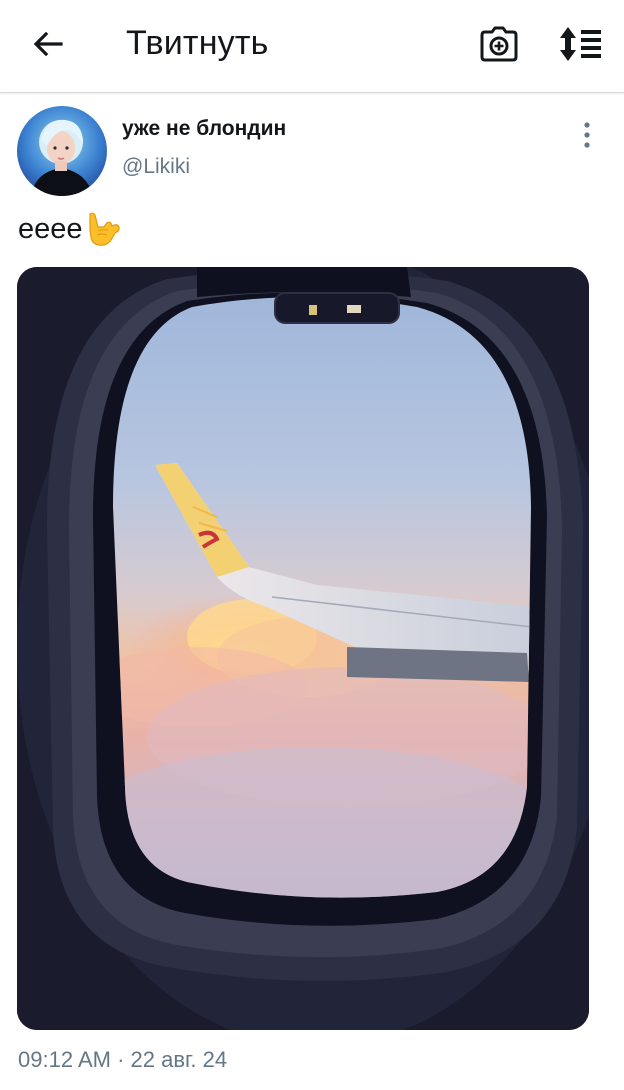  I want to click on top-app-bar: Твитнуть, so click(312, 46).